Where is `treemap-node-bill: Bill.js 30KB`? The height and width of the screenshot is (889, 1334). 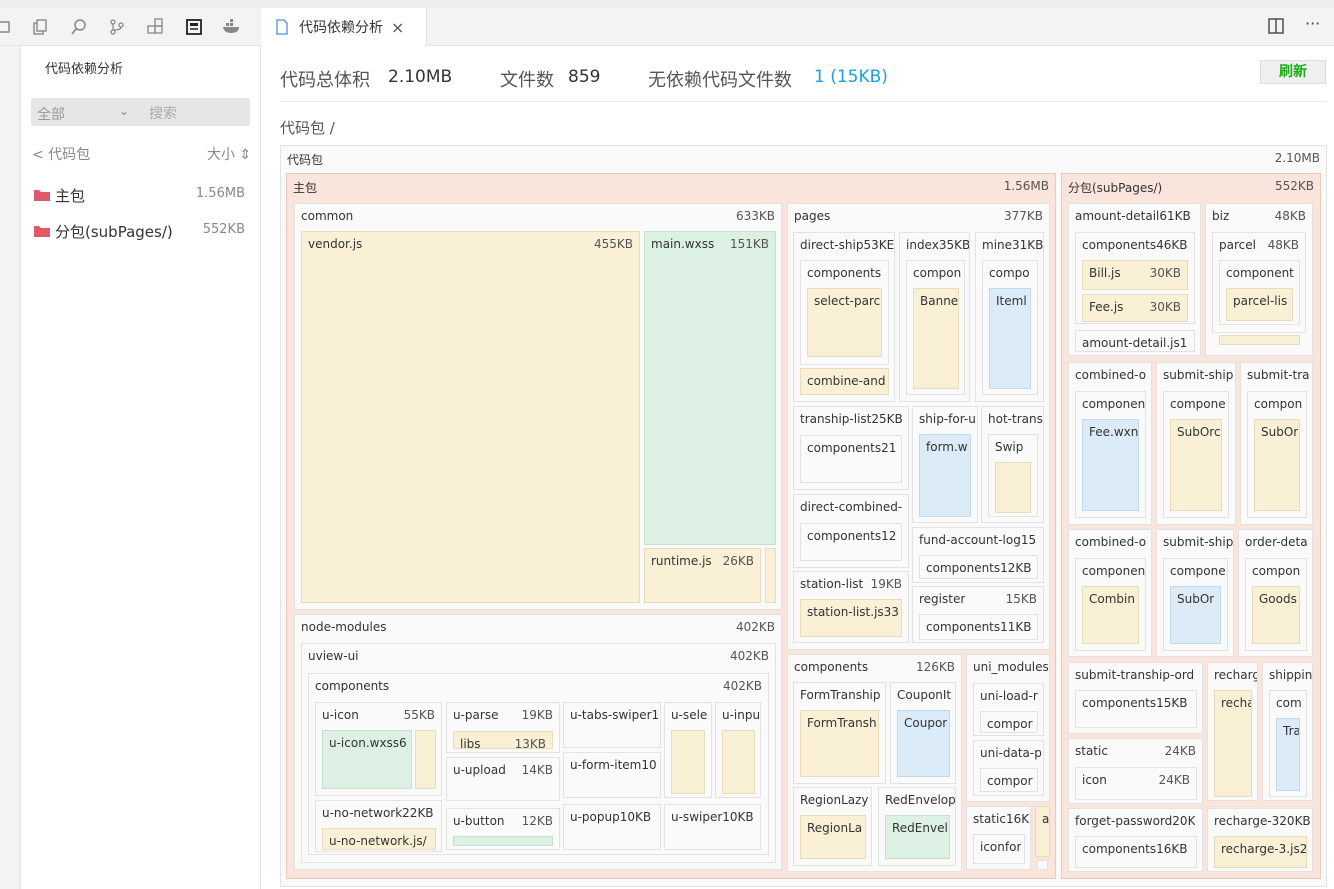
treemap-node-bill: Bill.js 30KB is located at coordinates (1135, 275).